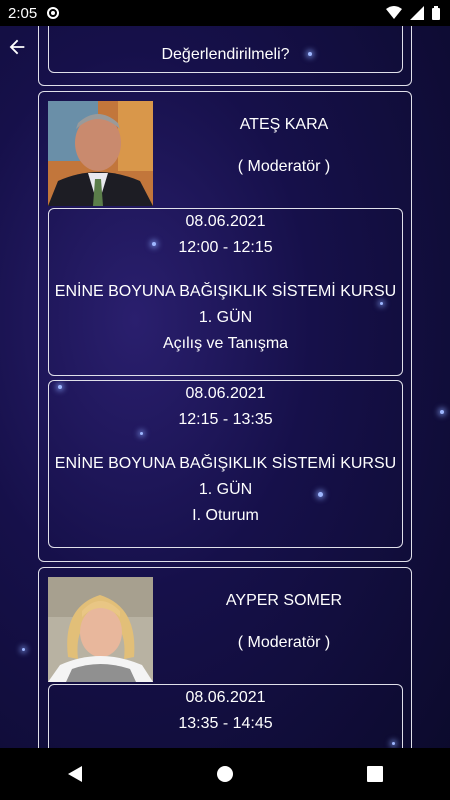 This screenshot has height=800, width=450. I want to click on square-recents-icon, so click(375, 774).